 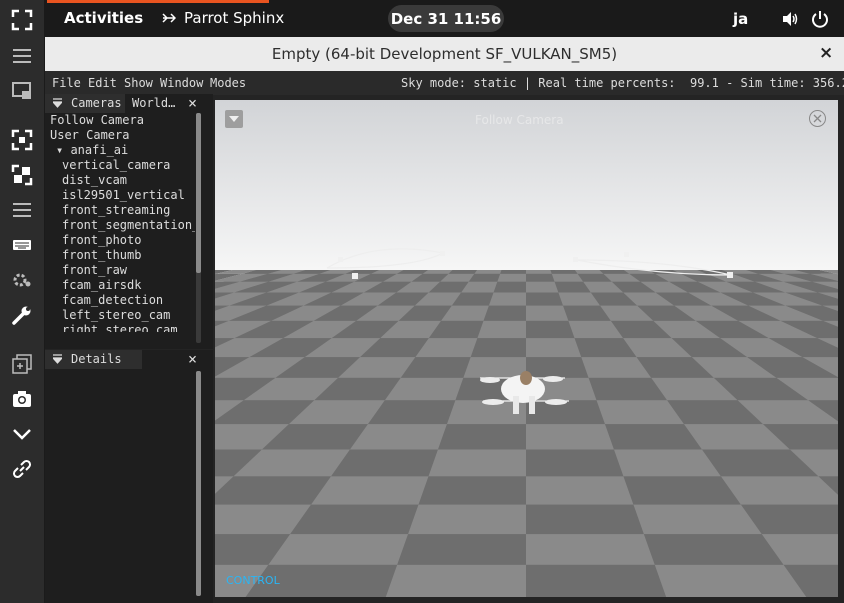 What do you see at coordinates (122, 285) in the screenshot?
I see `camera-list-item: fcam_airsdk` at bounding box center [122, 285].